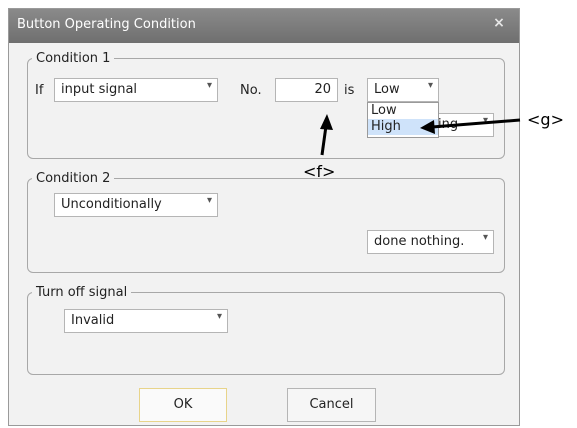 This screenshot has width=577, height=428. What do you see at coordinates (319, 171) in the screenshot?
I see `annotation-label-f: <f>` at bounding box center [319, 171].